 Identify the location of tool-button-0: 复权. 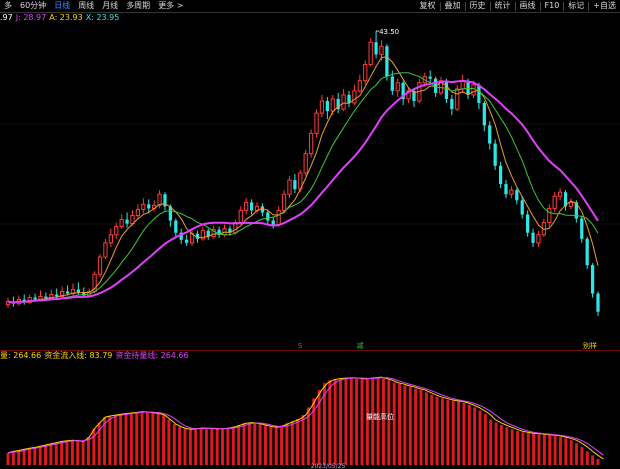
(428, 6).